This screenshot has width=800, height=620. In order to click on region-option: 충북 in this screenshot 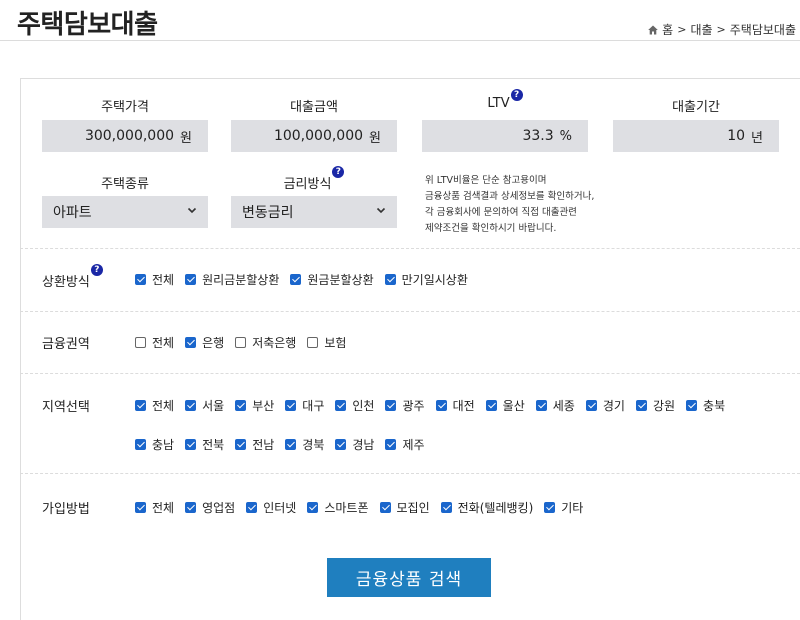, I will do `click(705, 405)`.